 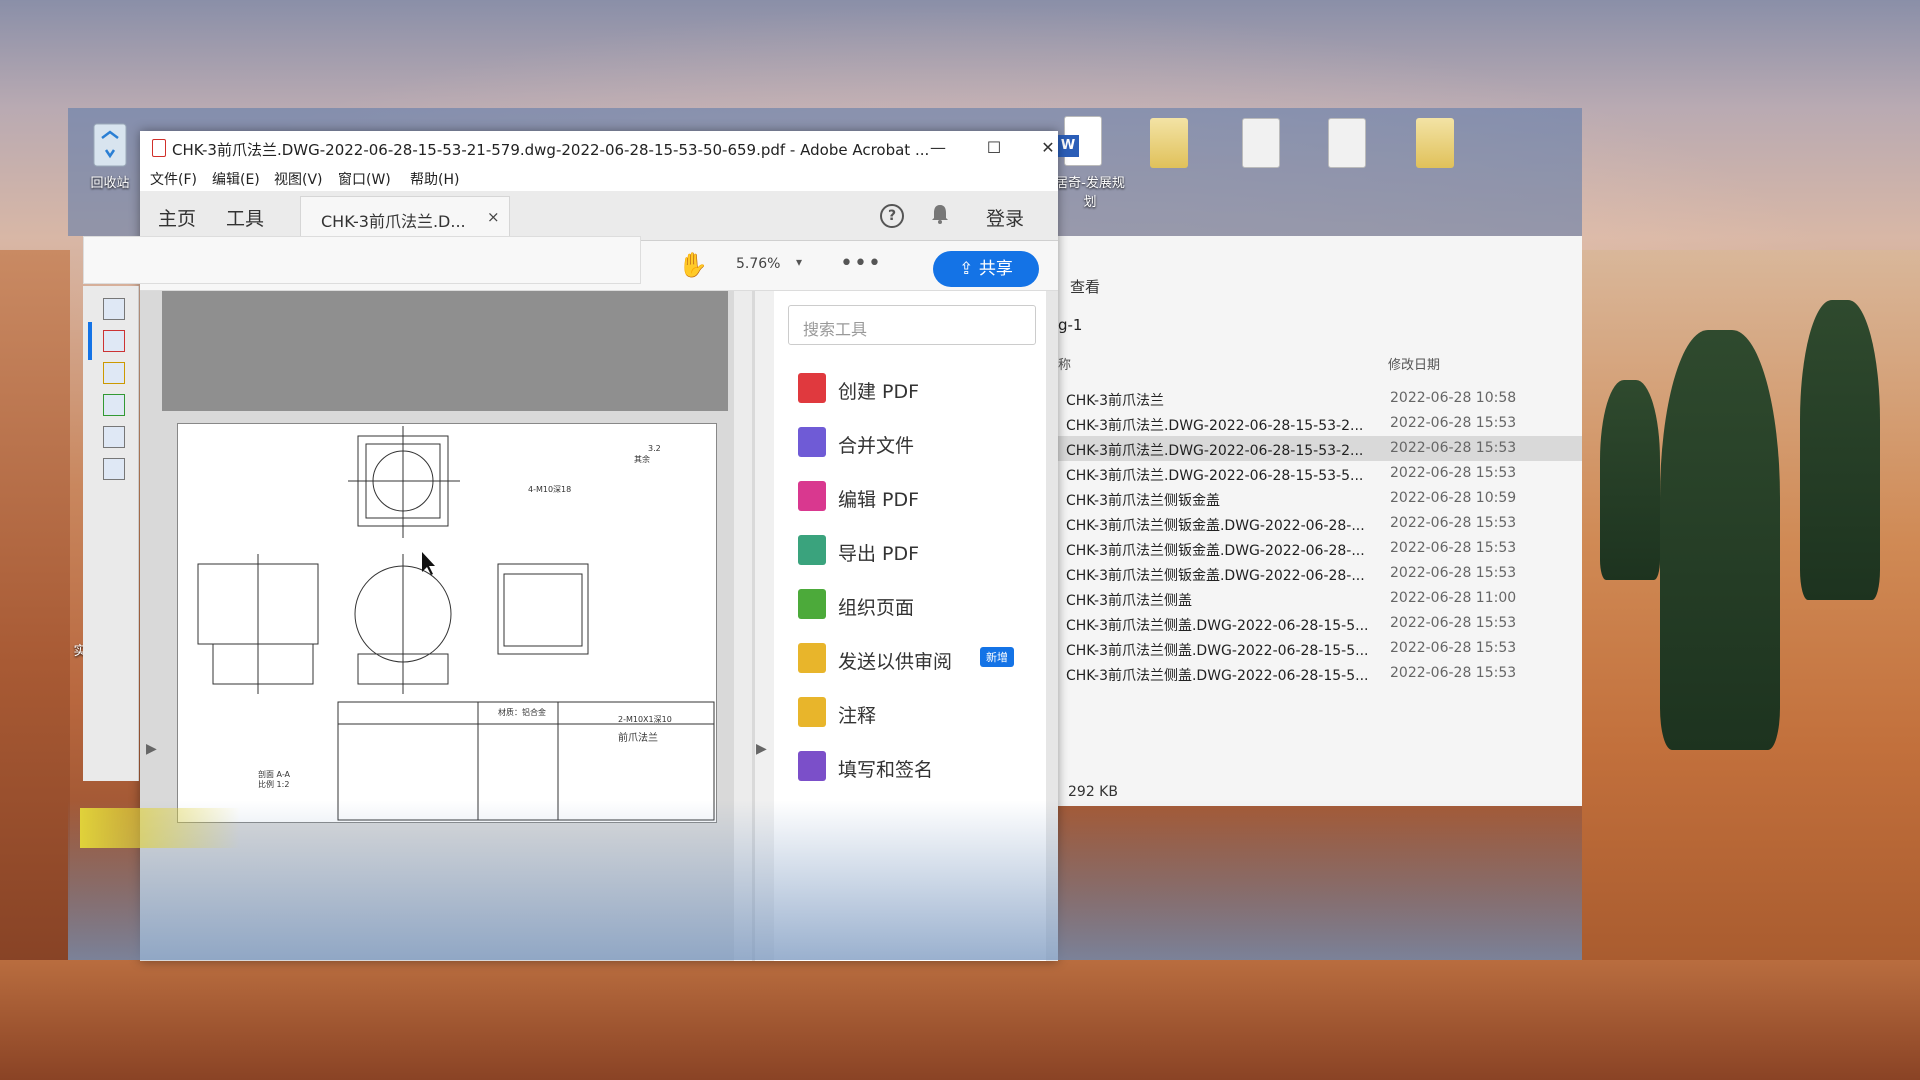 What do you see at coordinates (876, 608) in the screenshot?
I see `tool-label: 组织页面` at bounding box center [876, 608].